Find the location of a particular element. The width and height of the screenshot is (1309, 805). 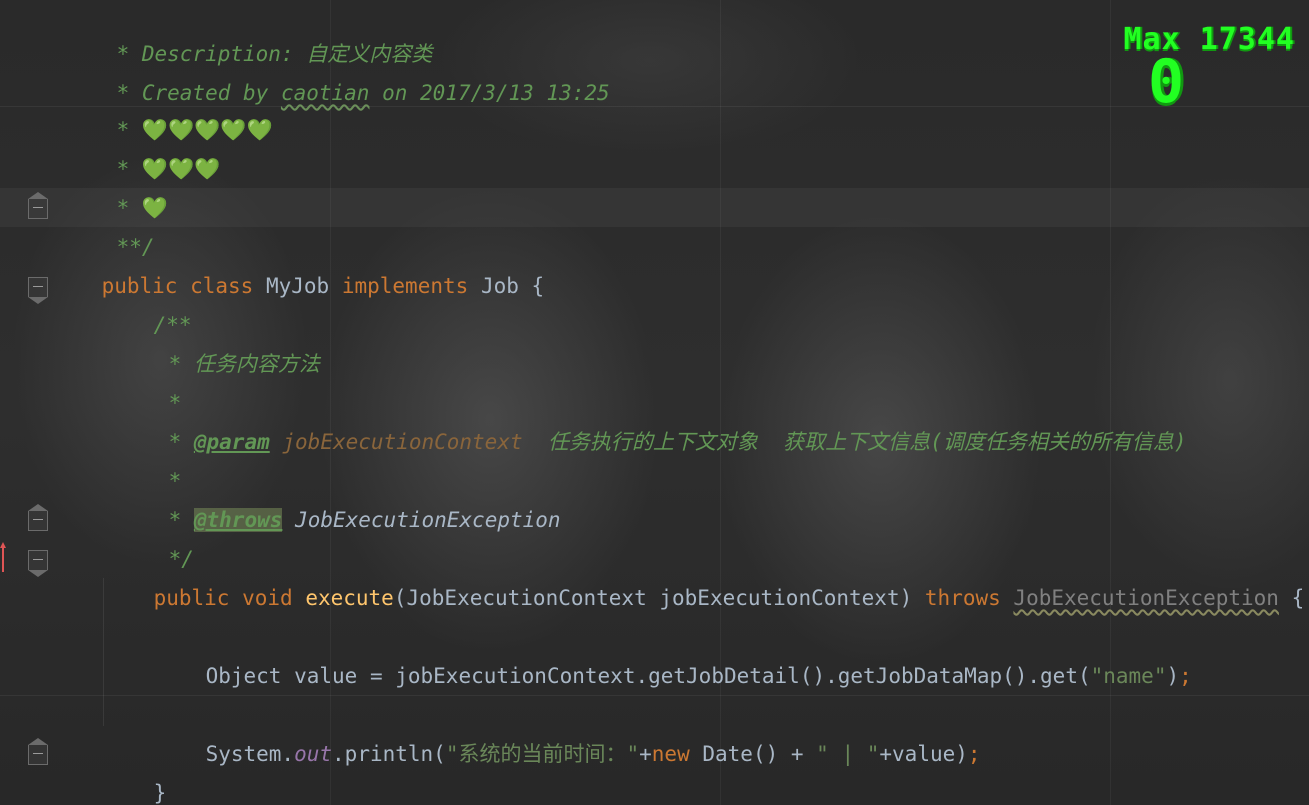

keyword: implements is located at coordinates (405, 286).